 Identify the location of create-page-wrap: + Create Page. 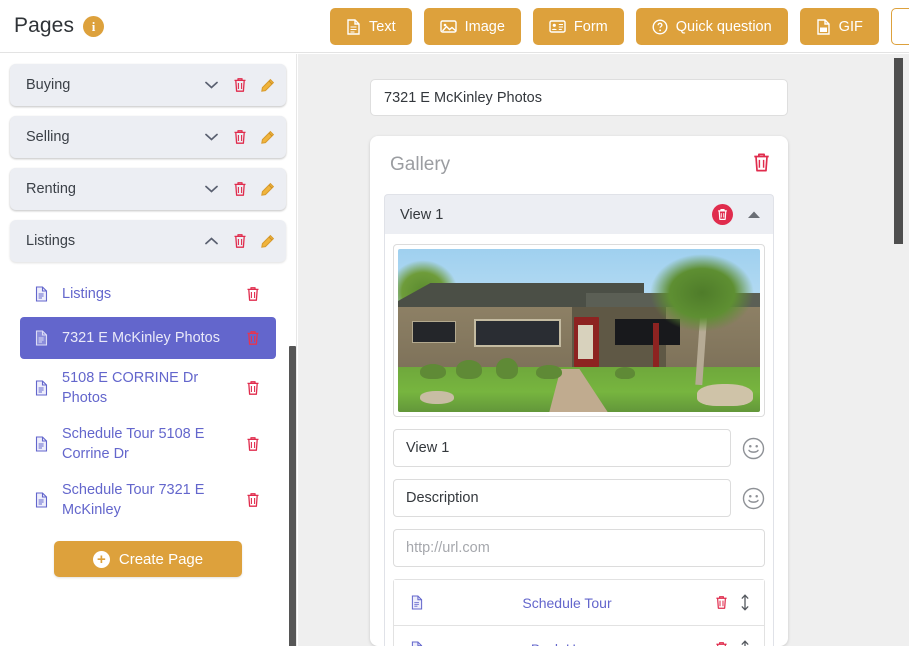
(148, 553).